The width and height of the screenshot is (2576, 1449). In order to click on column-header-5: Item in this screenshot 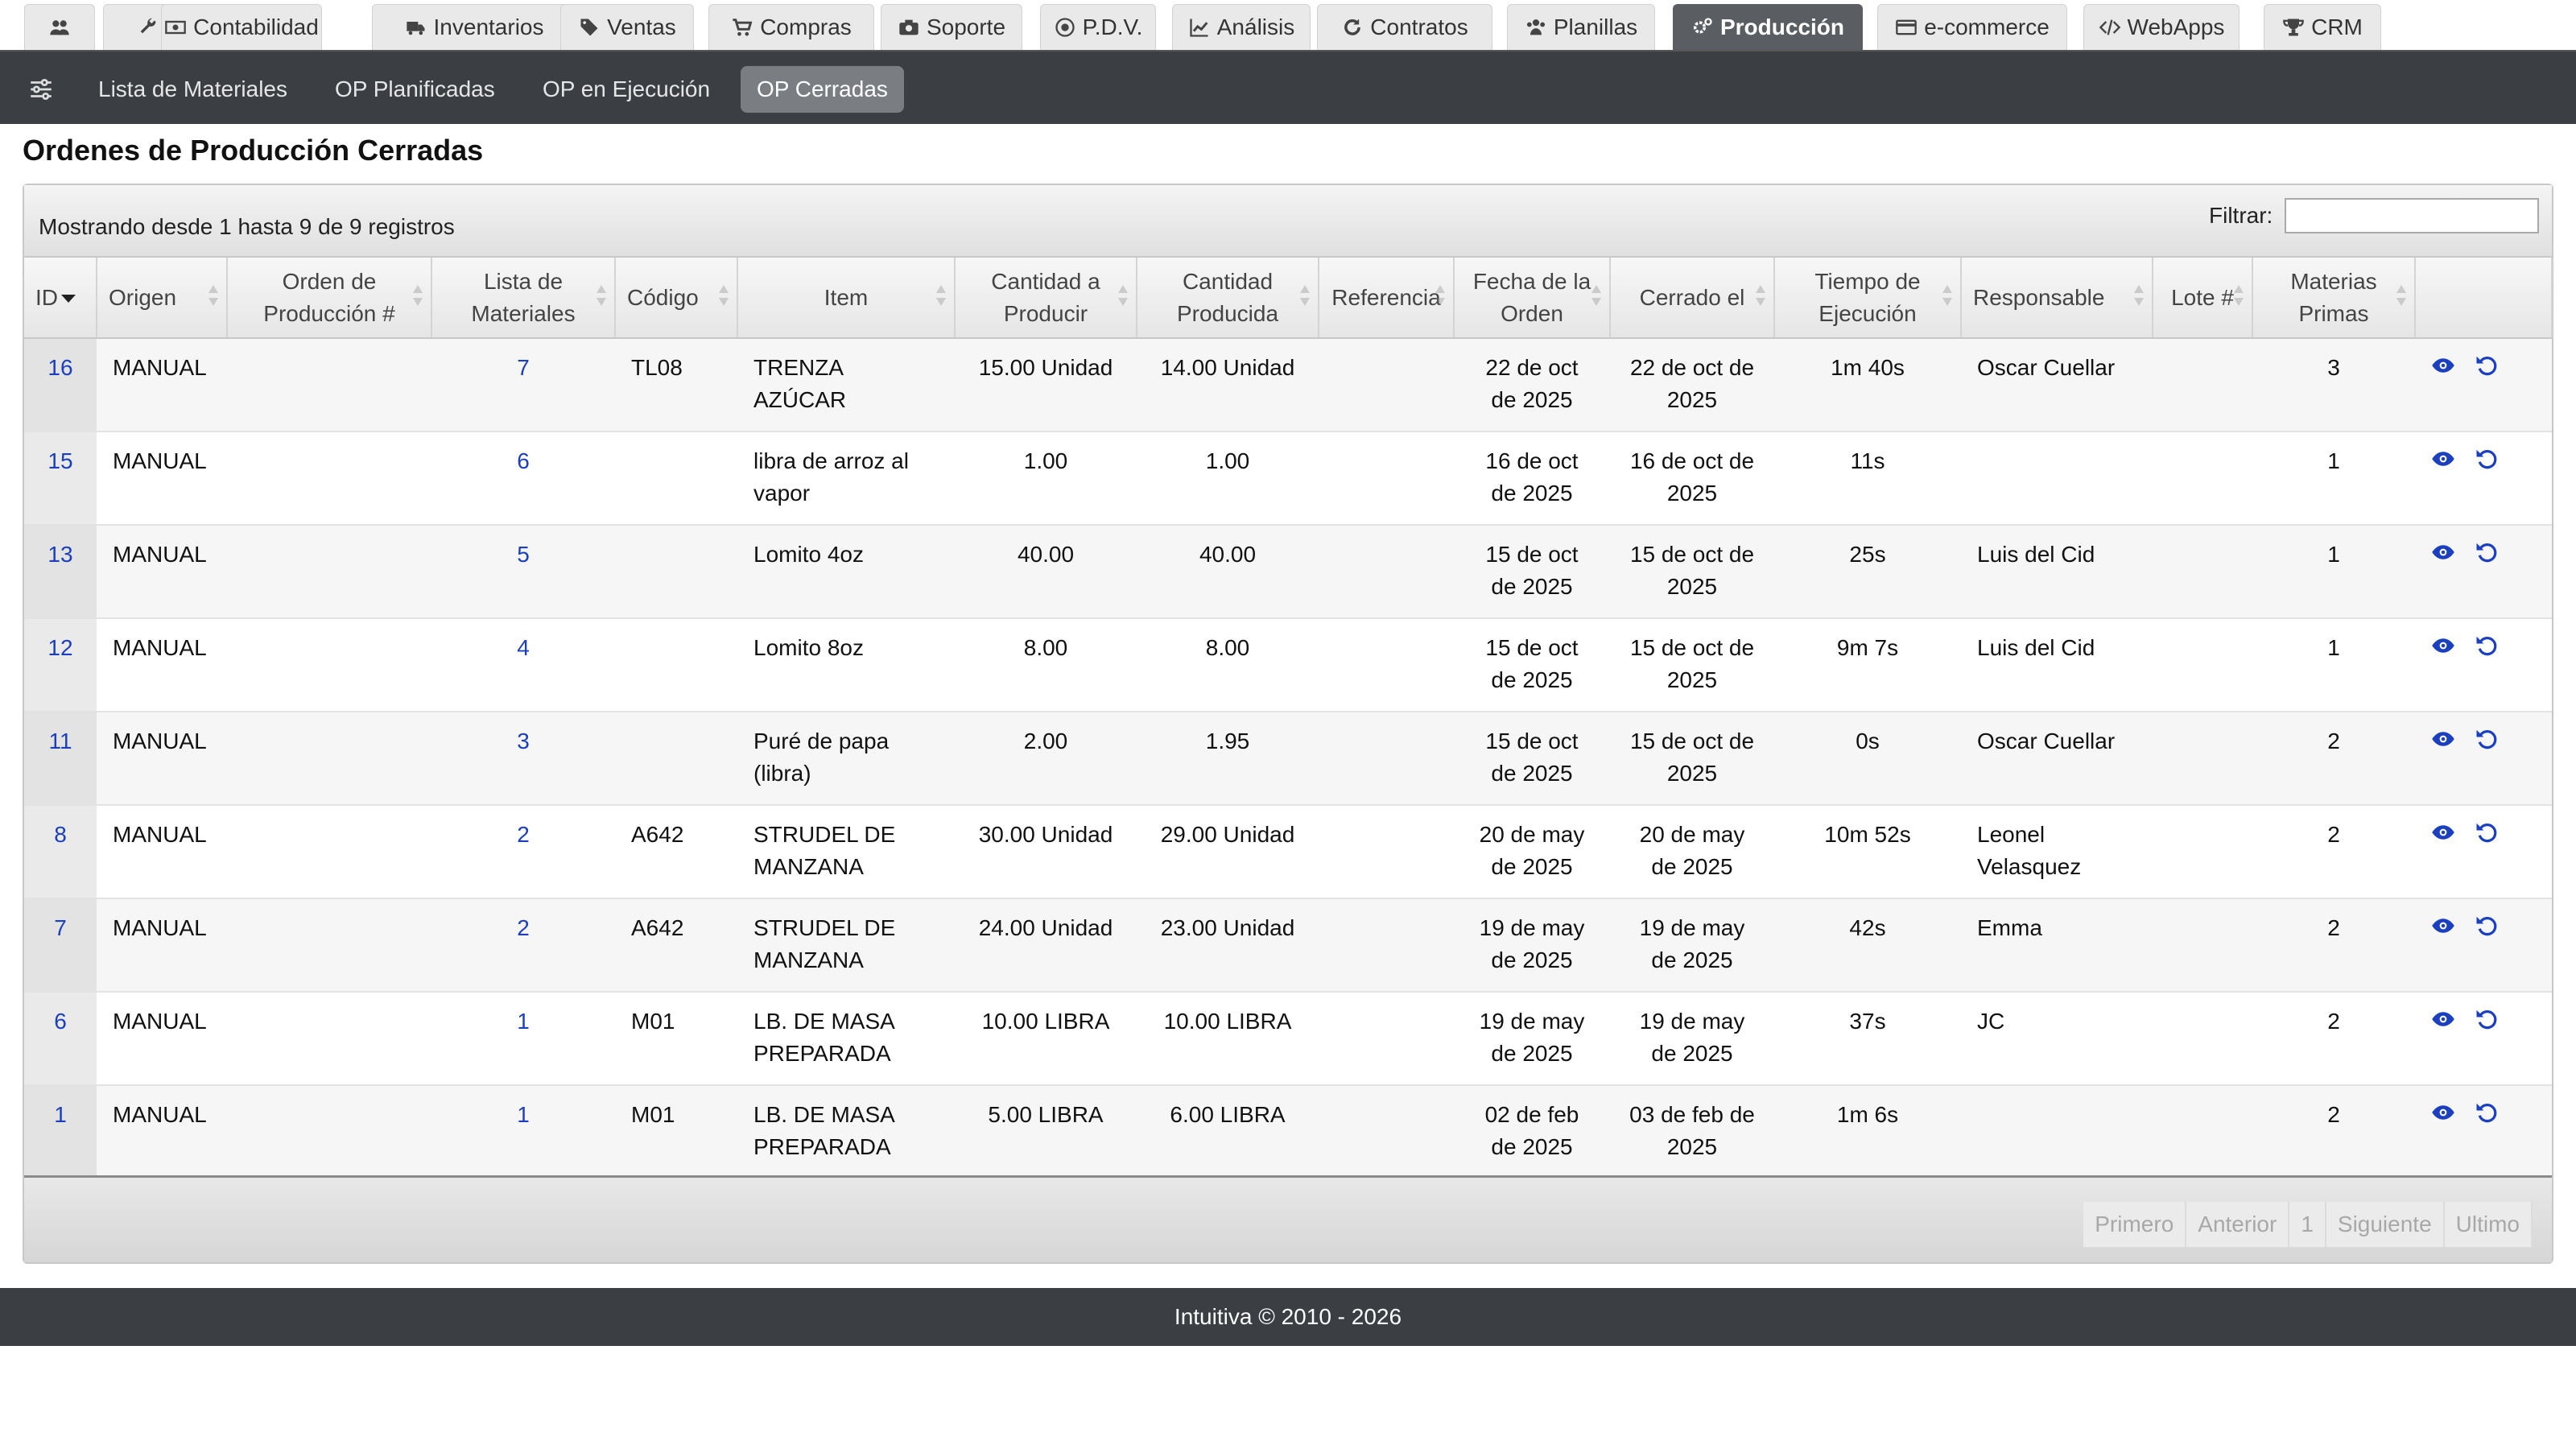, I will do `click(846, 298)`.